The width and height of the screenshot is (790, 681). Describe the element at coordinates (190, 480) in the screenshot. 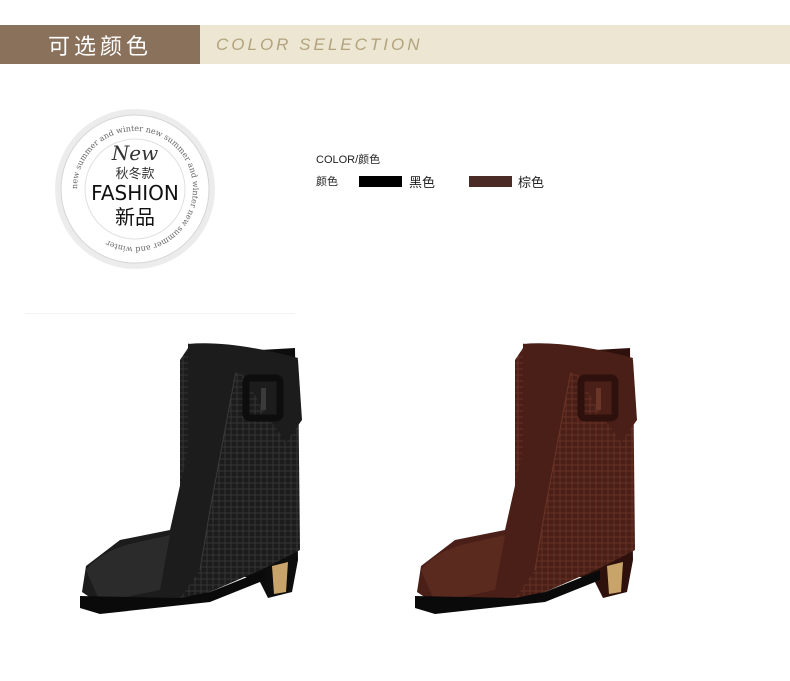

I see `product-image-black-boot` at that location.